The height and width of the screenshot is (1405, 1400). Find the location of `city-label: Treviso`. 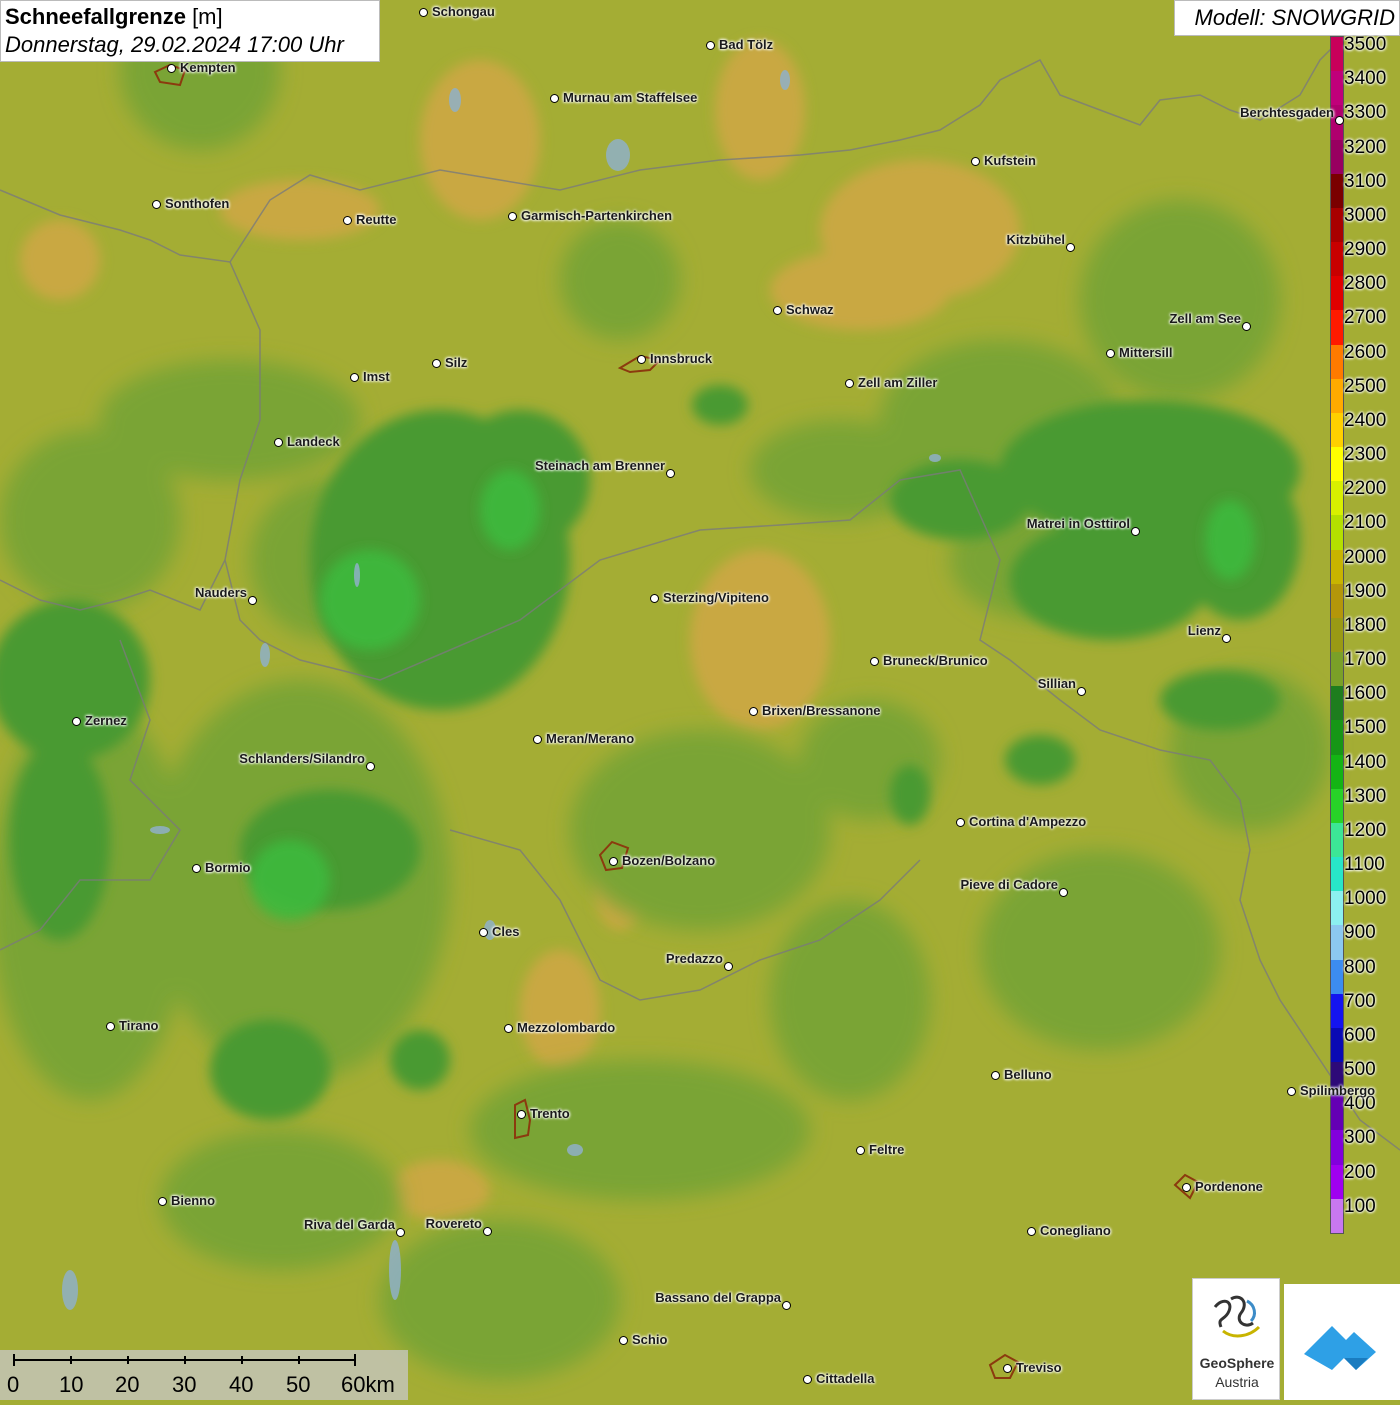

city-label: Treviso is located at coordinates (1039, 1367).